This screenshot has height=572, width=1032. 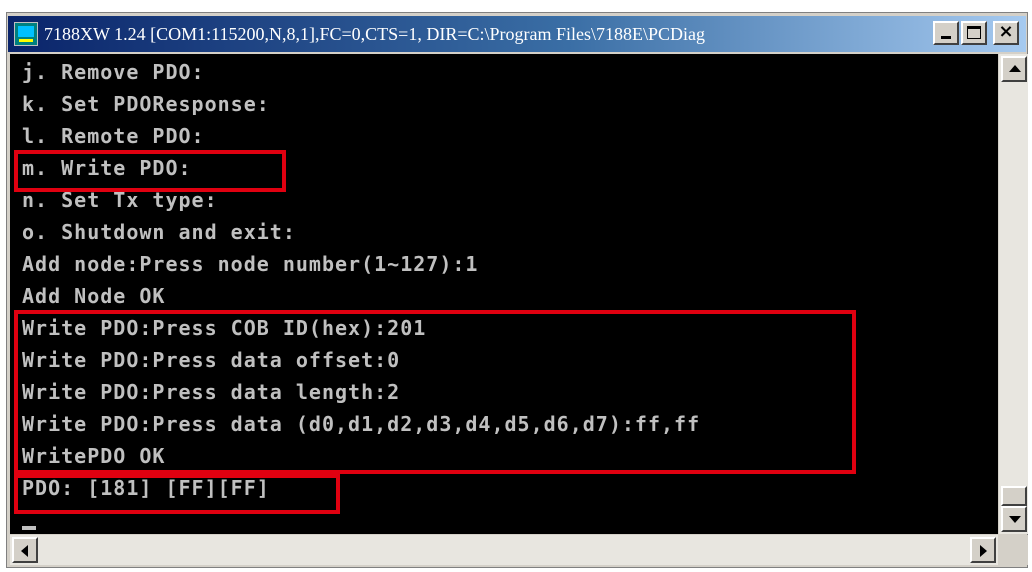 What do you see at coordinates (1013, 550) in the screenshot?
I see `size-grip` at bounding box center [1013, 550].